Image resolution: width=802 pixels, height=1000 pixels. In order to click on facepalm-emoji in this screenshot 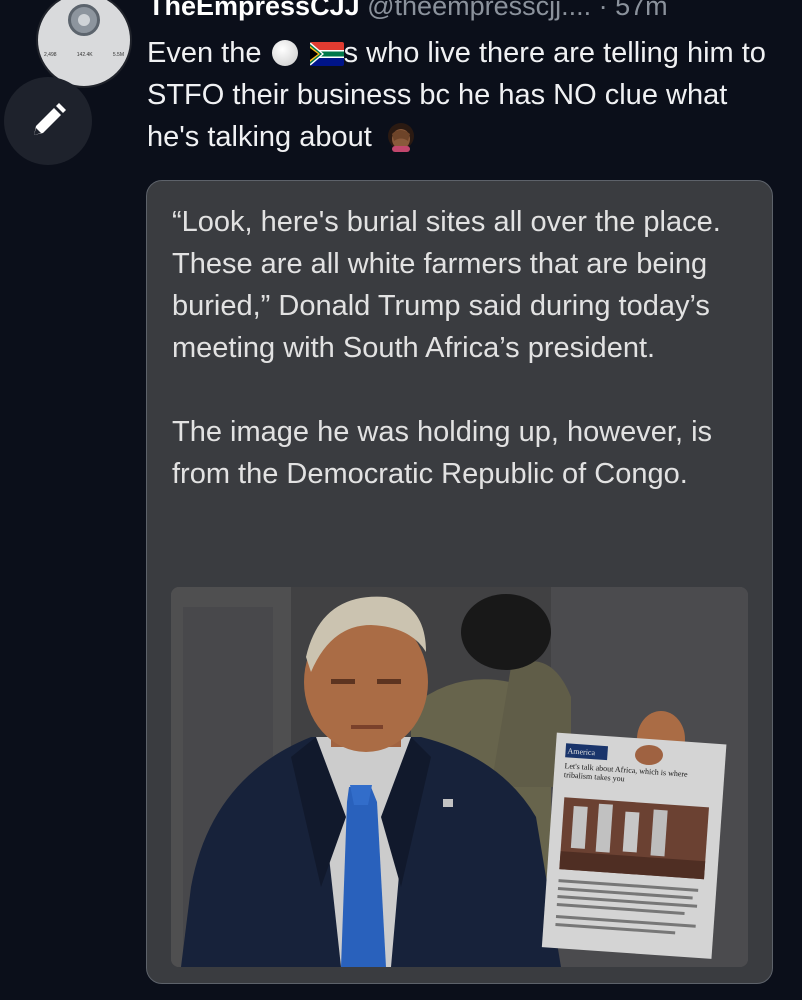, I will do `click(400, 137)`.